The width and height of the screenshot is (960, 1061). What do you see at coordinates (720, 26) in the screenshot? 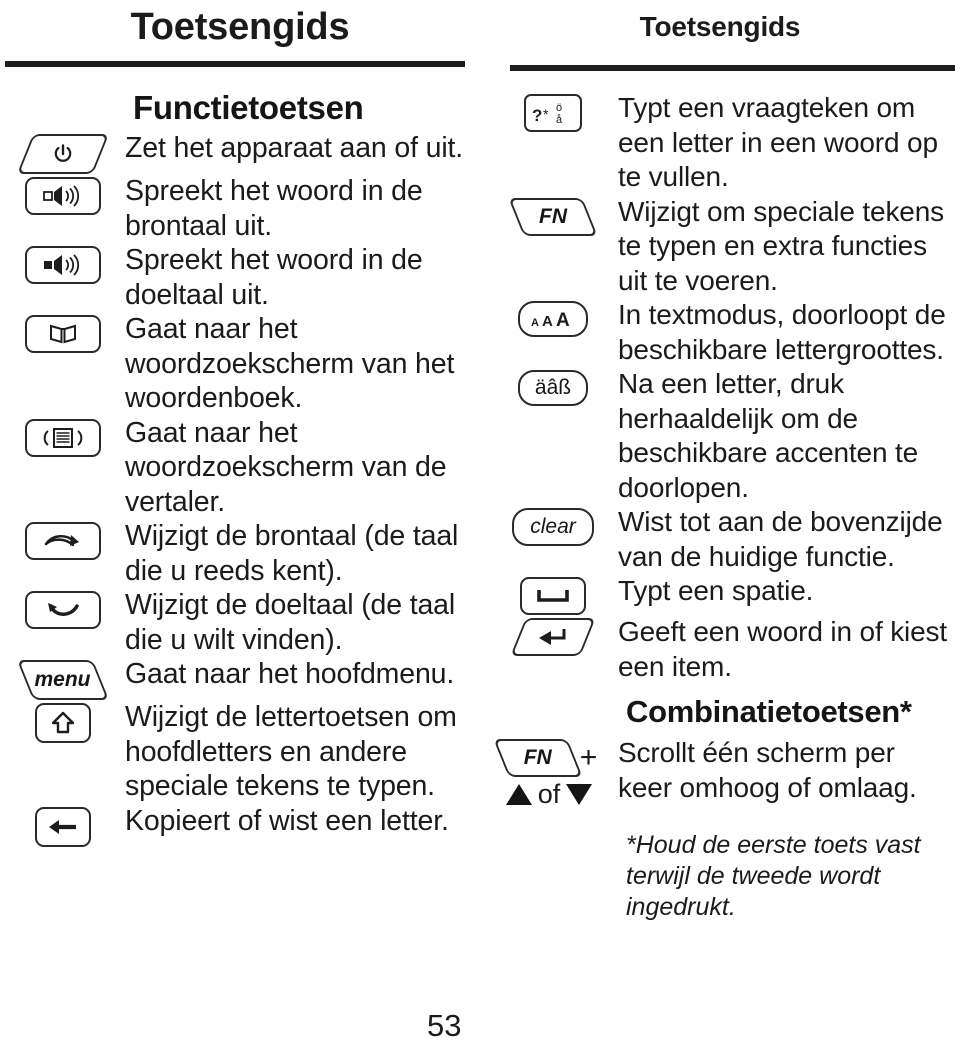
I see `right-column-header: Toetsengids` at bounding box center [720, 26].